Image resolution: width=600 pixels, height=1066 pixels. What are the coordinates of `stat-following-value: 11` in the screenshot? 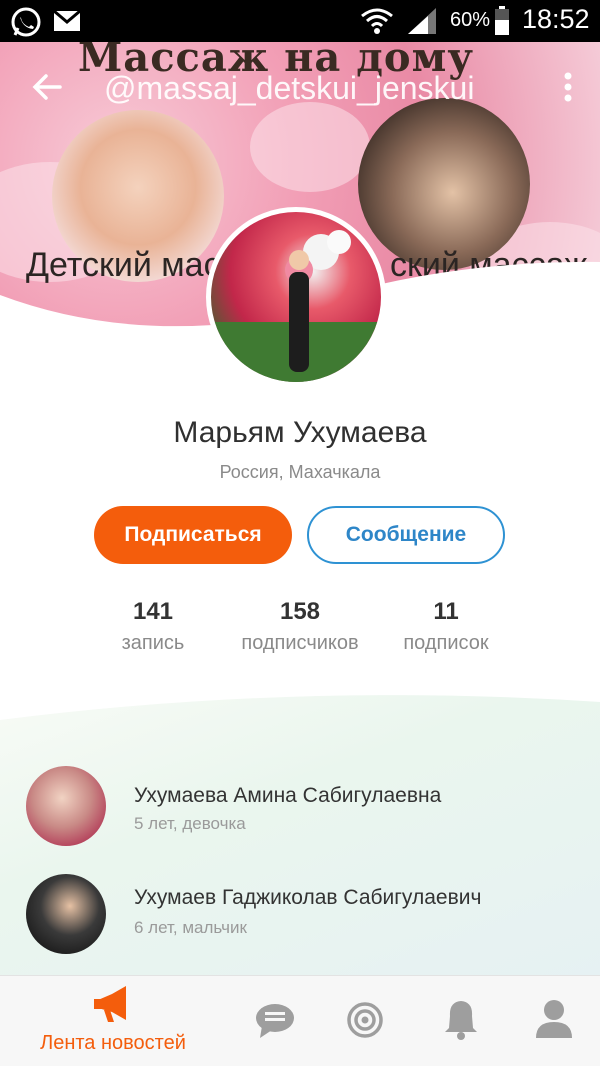 It's located at (446, 611).